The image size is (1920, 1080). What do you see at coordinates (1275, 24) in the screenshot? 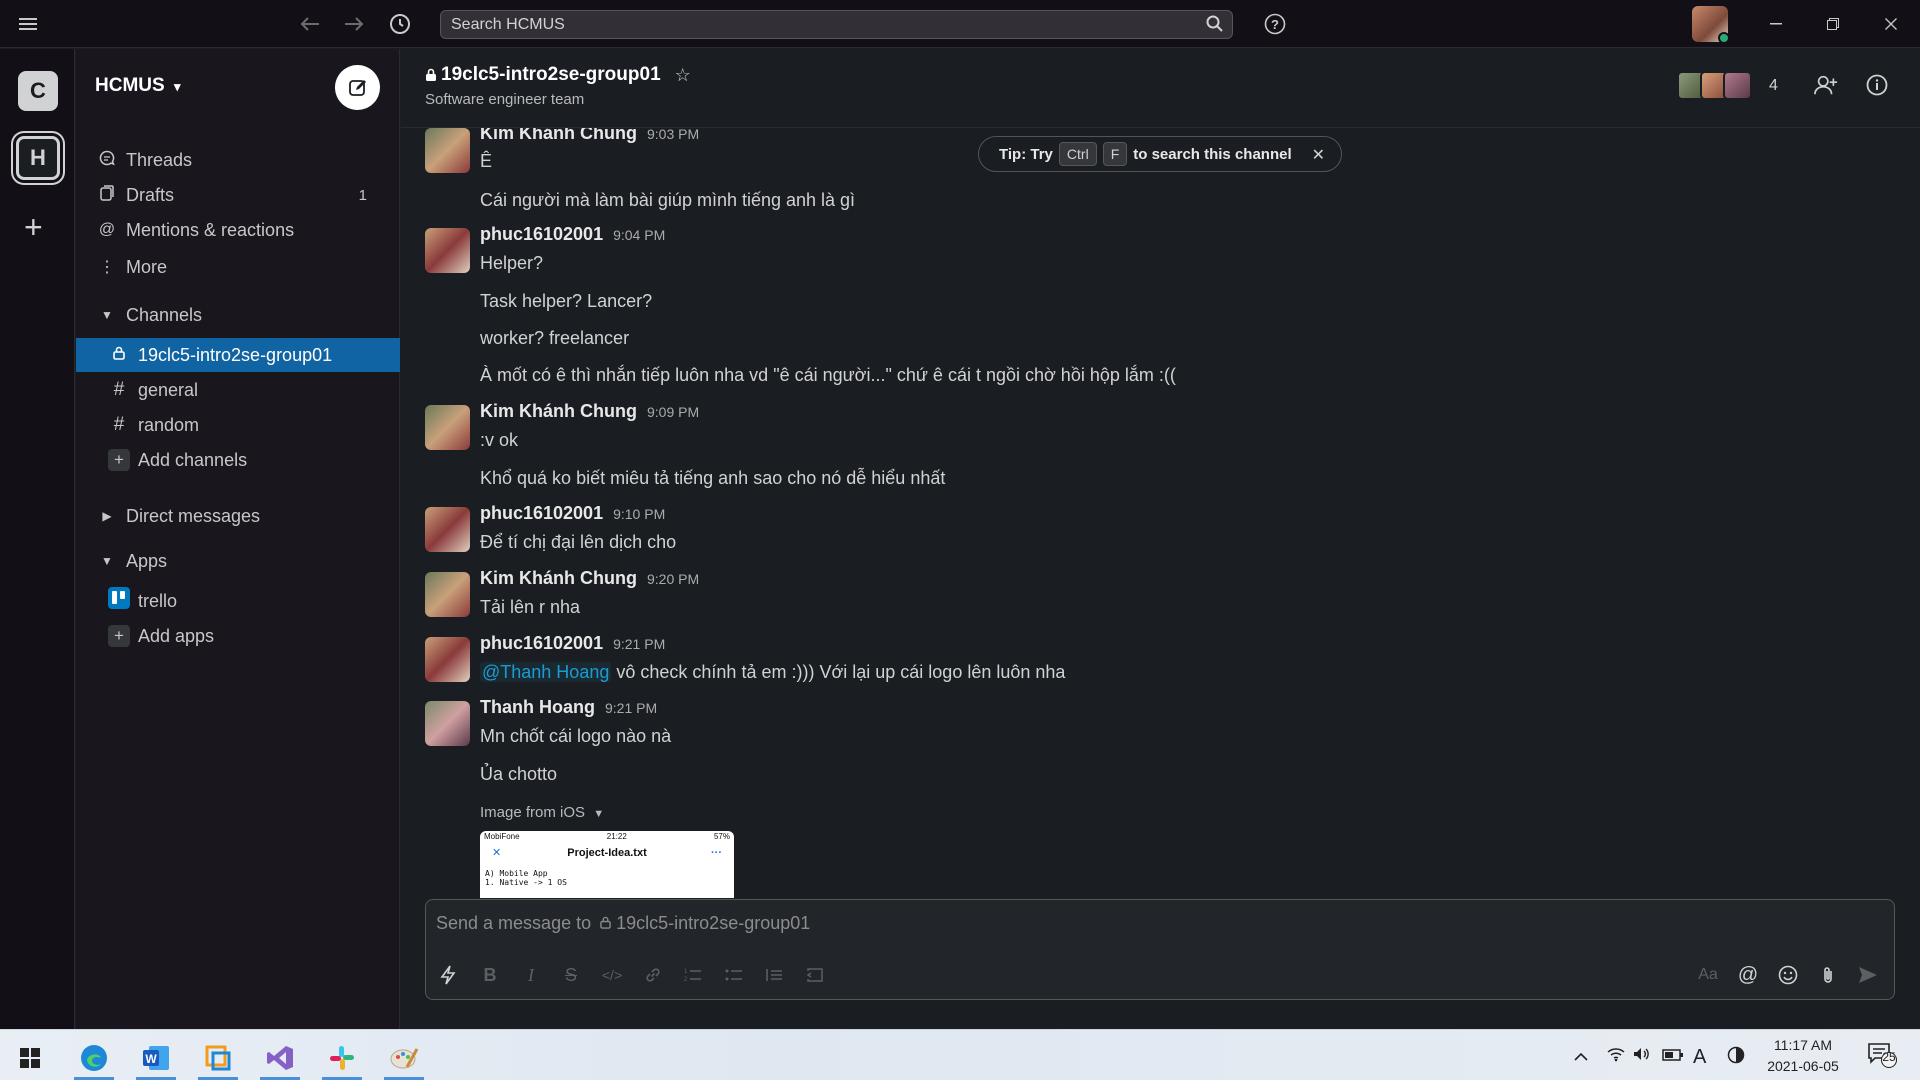
I see `help-icon: ?` at bounding box center [1275, 24].